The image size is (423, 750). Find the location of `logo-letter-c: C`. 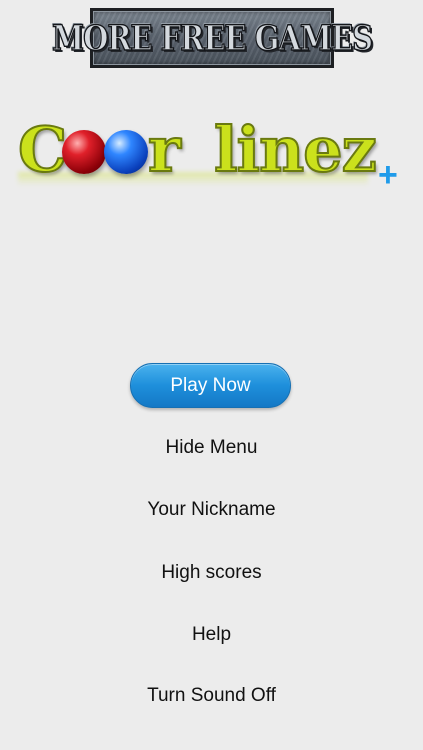

logo-letter-c: C is located at coordinates (42, 149).